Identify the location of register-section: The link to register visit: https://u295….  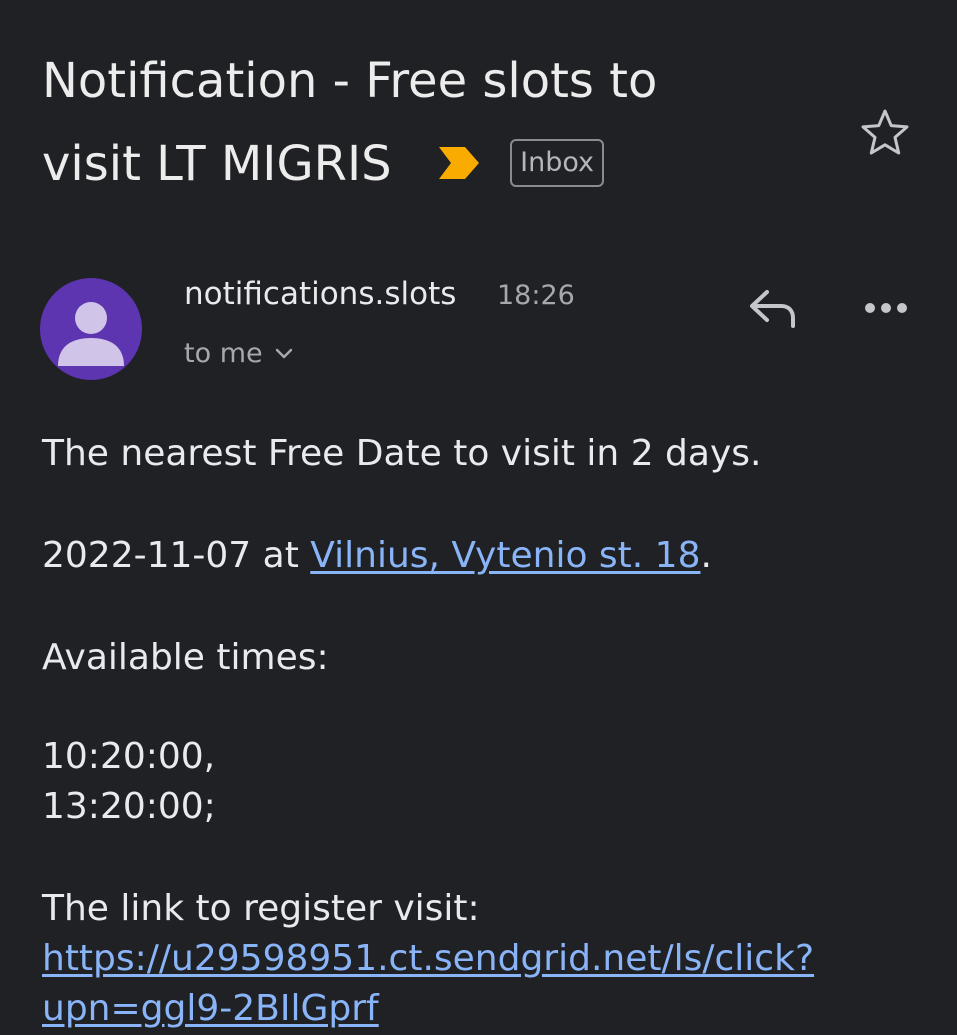
(428, 959).